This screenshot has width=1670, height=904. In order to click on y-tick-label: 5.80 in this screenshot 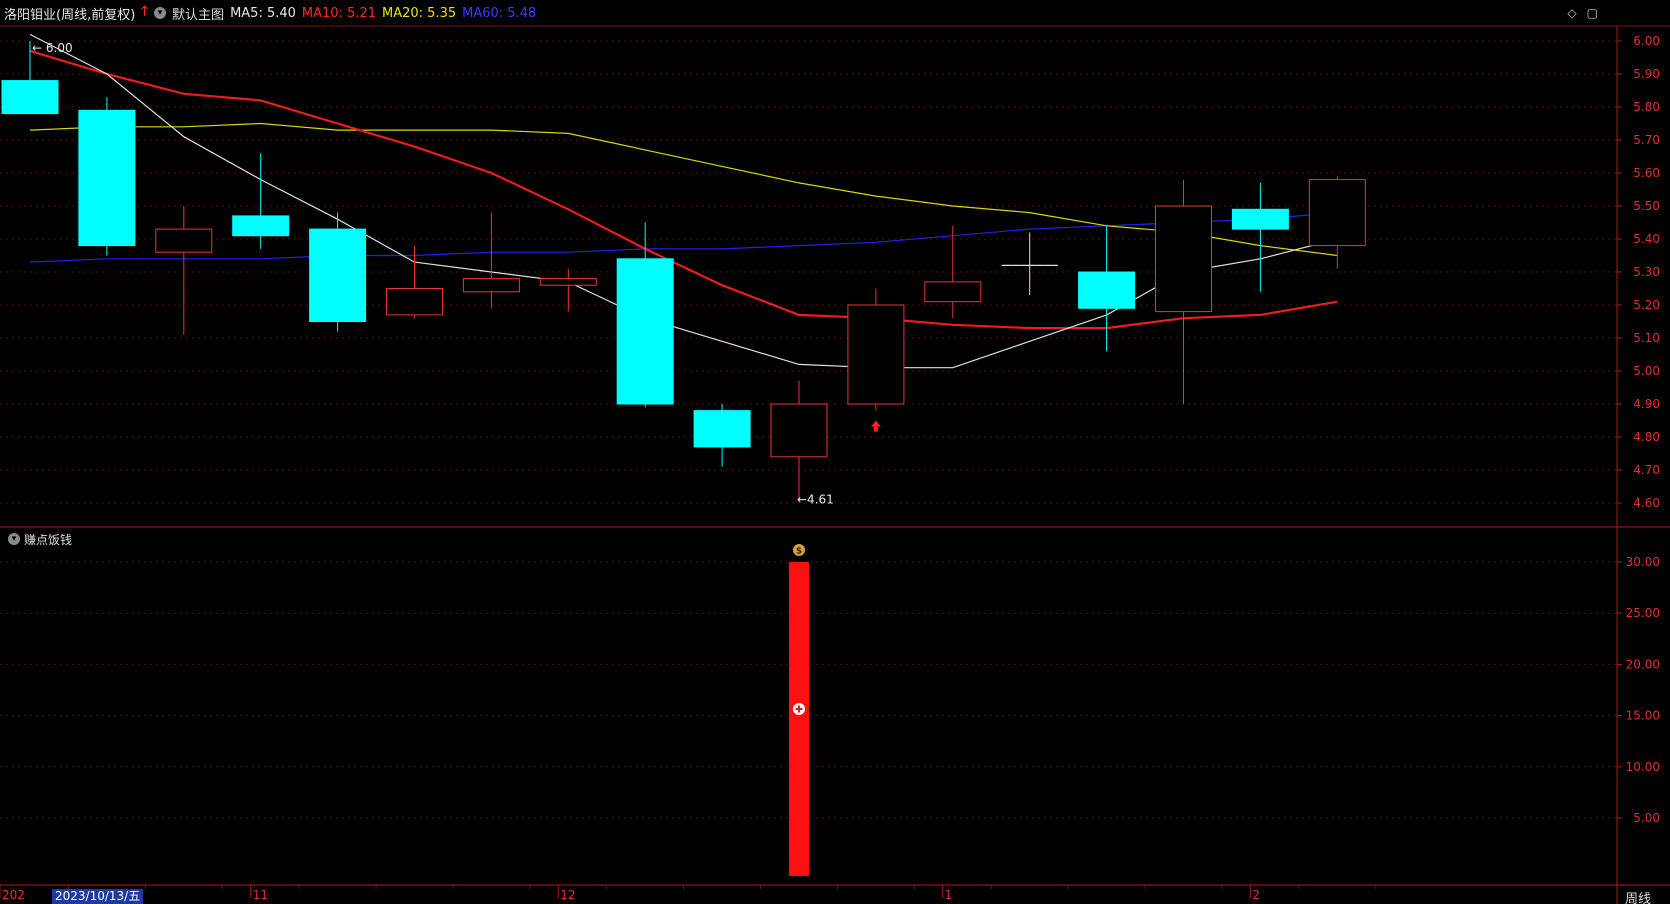, I will do `click(1646, 107)`.